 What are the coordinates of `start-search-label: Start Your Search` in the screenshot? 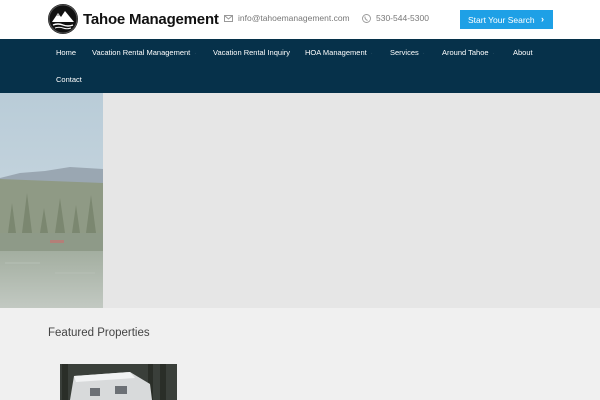 It's located at (501, 19).